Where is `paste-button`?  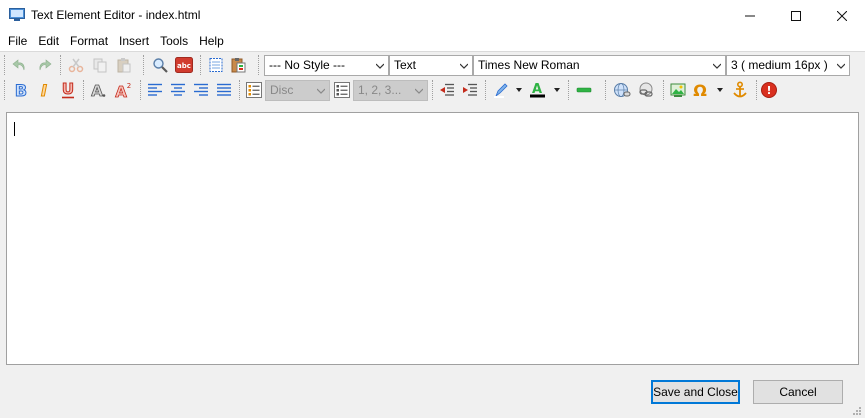
paste-button is located at coordinates (124, 65).